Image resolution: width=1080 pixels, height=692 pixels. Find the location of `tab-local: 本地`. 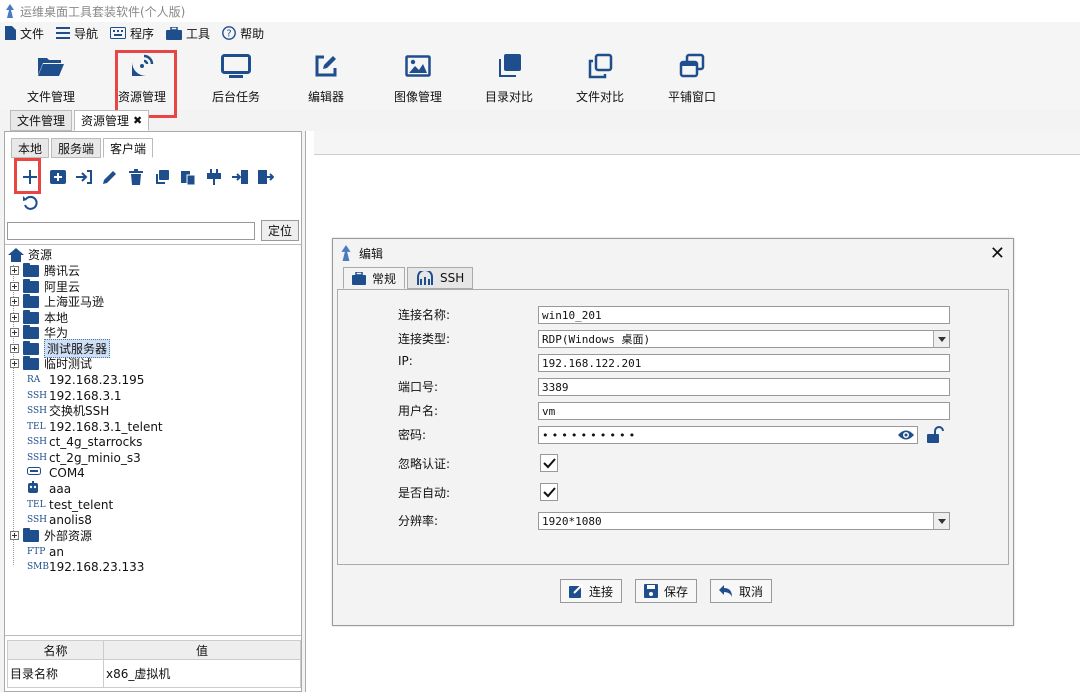

tab-local: 本地 is located at coordinates (30, 148).